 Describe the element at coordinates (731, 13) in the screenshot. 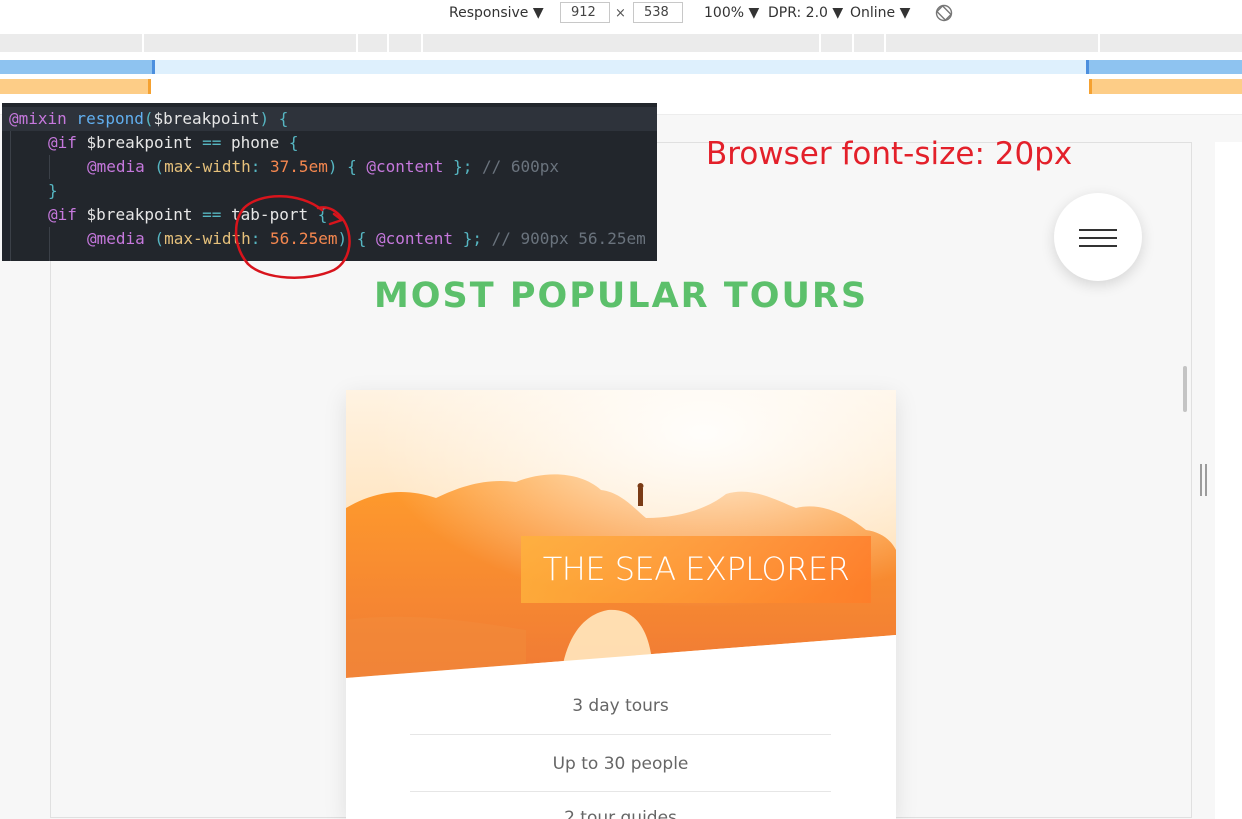

I see `zoom-dropdown: 100% ▼` at that location.